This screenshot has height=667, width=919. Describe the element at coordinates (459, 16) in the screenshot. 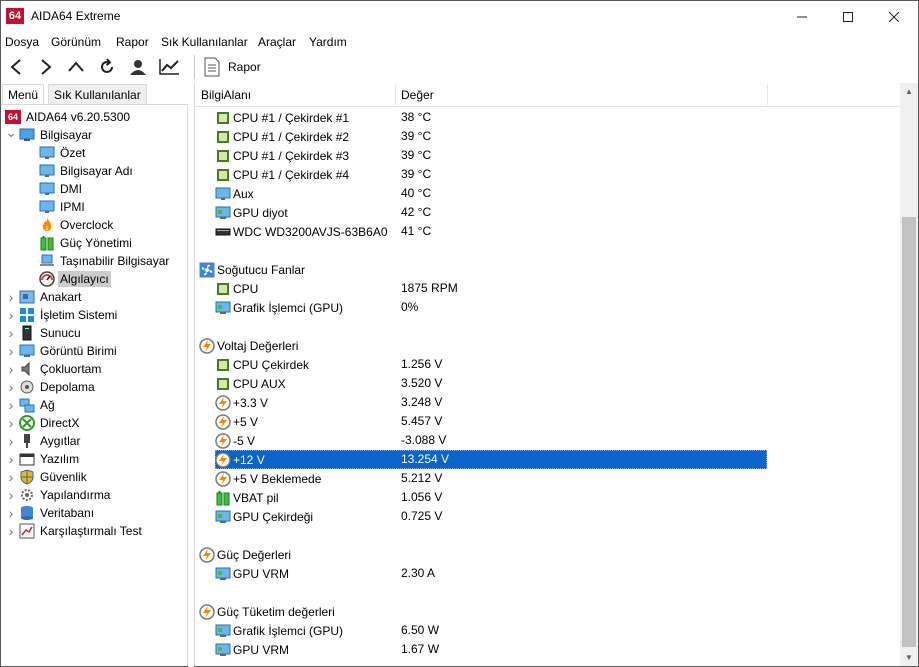

I see `title-bar: 64 AIDA64 Extreme` at that location.